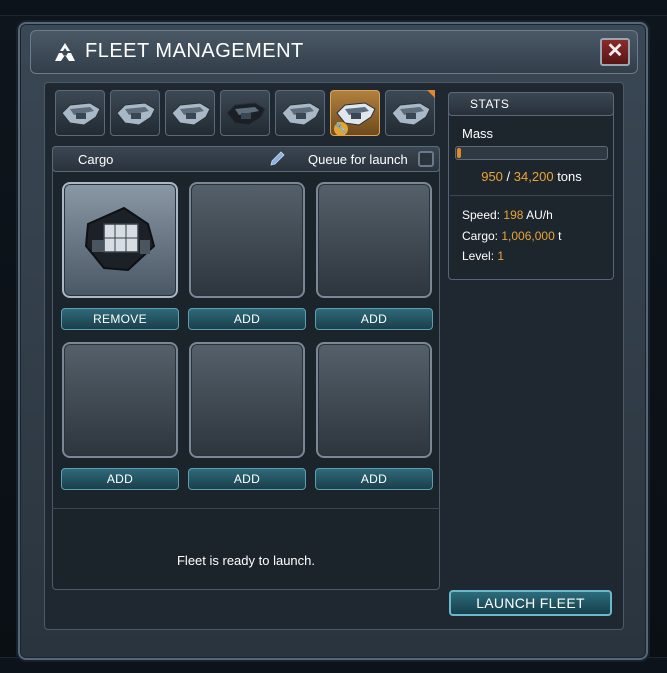  What do you see at coordinates (277, 159) in the screenshot?
I see `pencil-icon` at bounding box center [277, 159].